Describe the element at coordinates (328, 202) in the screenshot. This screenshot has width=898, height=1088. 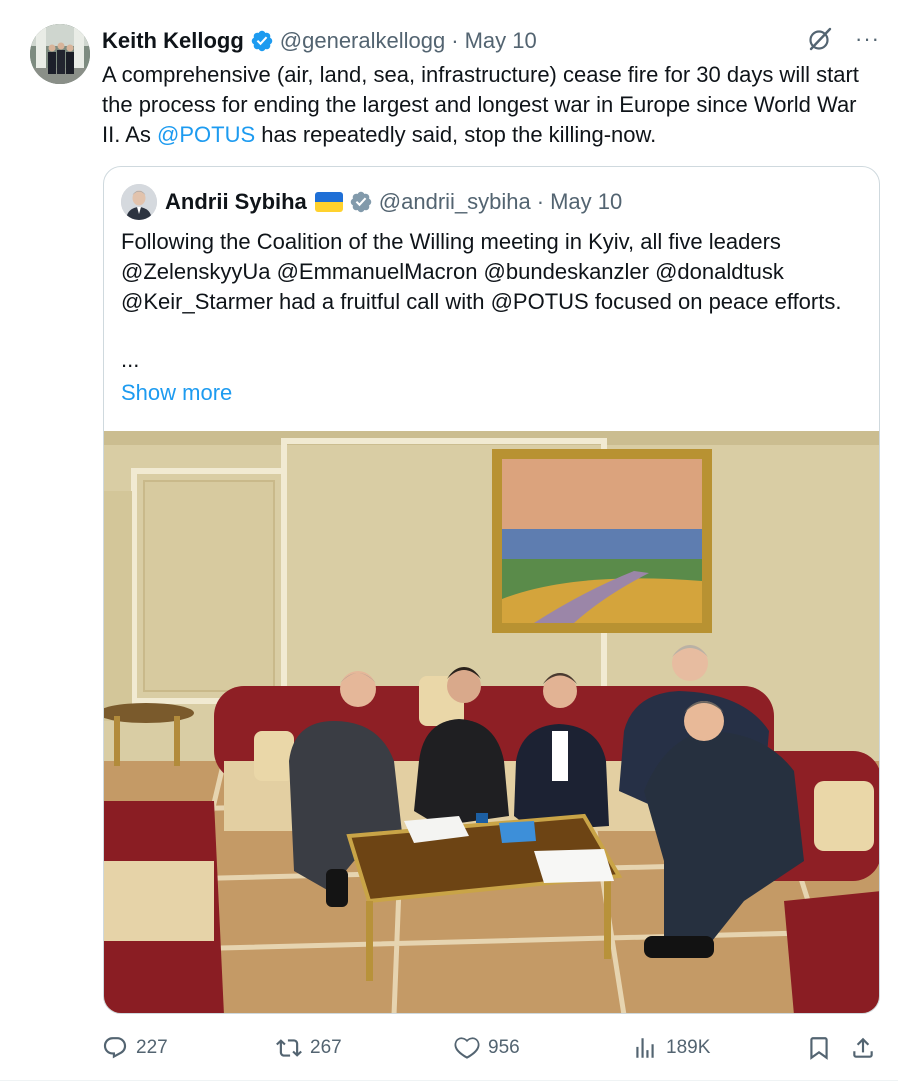
I see `ukraine-flag-icon` at that location.